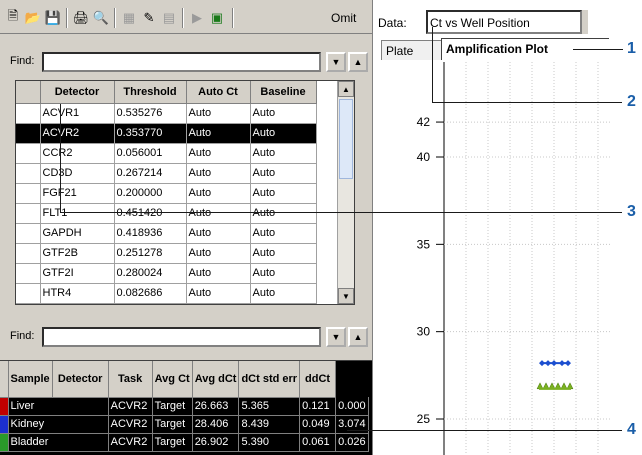 The height and width of the screenshot is (455, 642). Describe the element at coordinates (269, 406) in the screenshot. I see `table-cell: 5.365` at that location.